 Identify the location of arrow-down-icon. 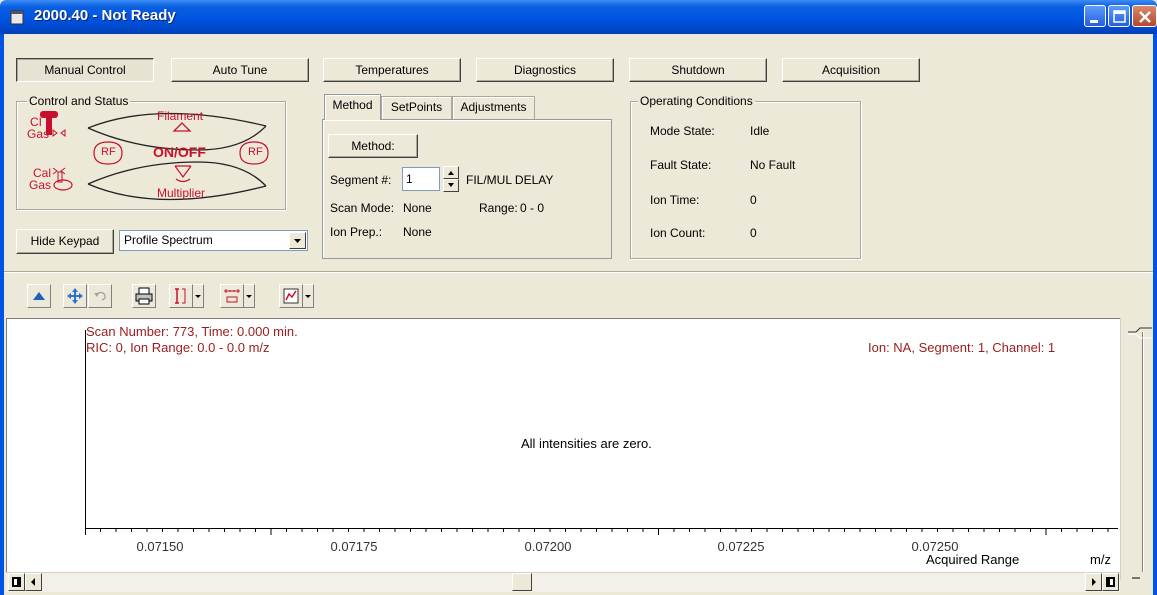
(451, 185).